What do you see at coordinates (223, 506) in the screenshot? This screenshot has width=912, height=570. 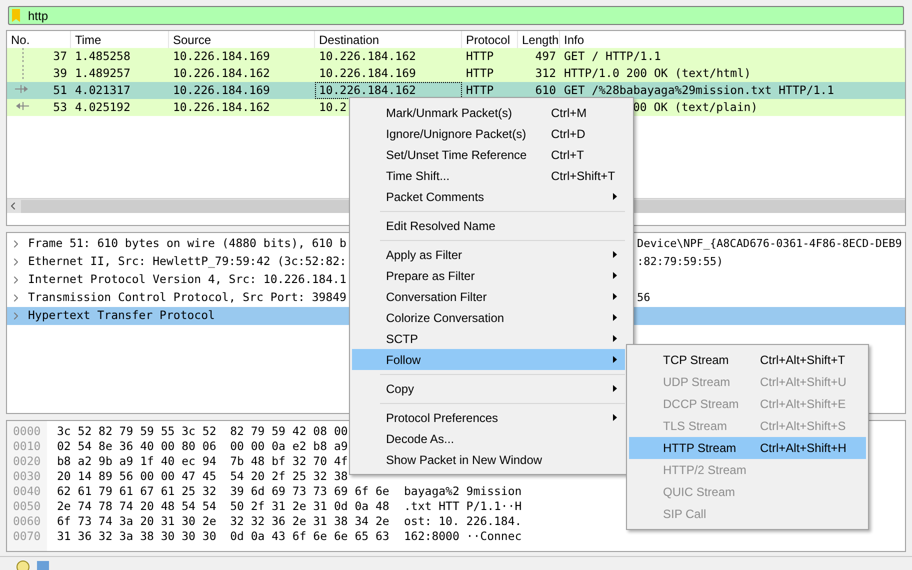 I see `hex-bytes: 2e 74 78 74 20 48 54 54 50 2f 31 2e 31 0d 0a 48` at bounding box center [223, 506].